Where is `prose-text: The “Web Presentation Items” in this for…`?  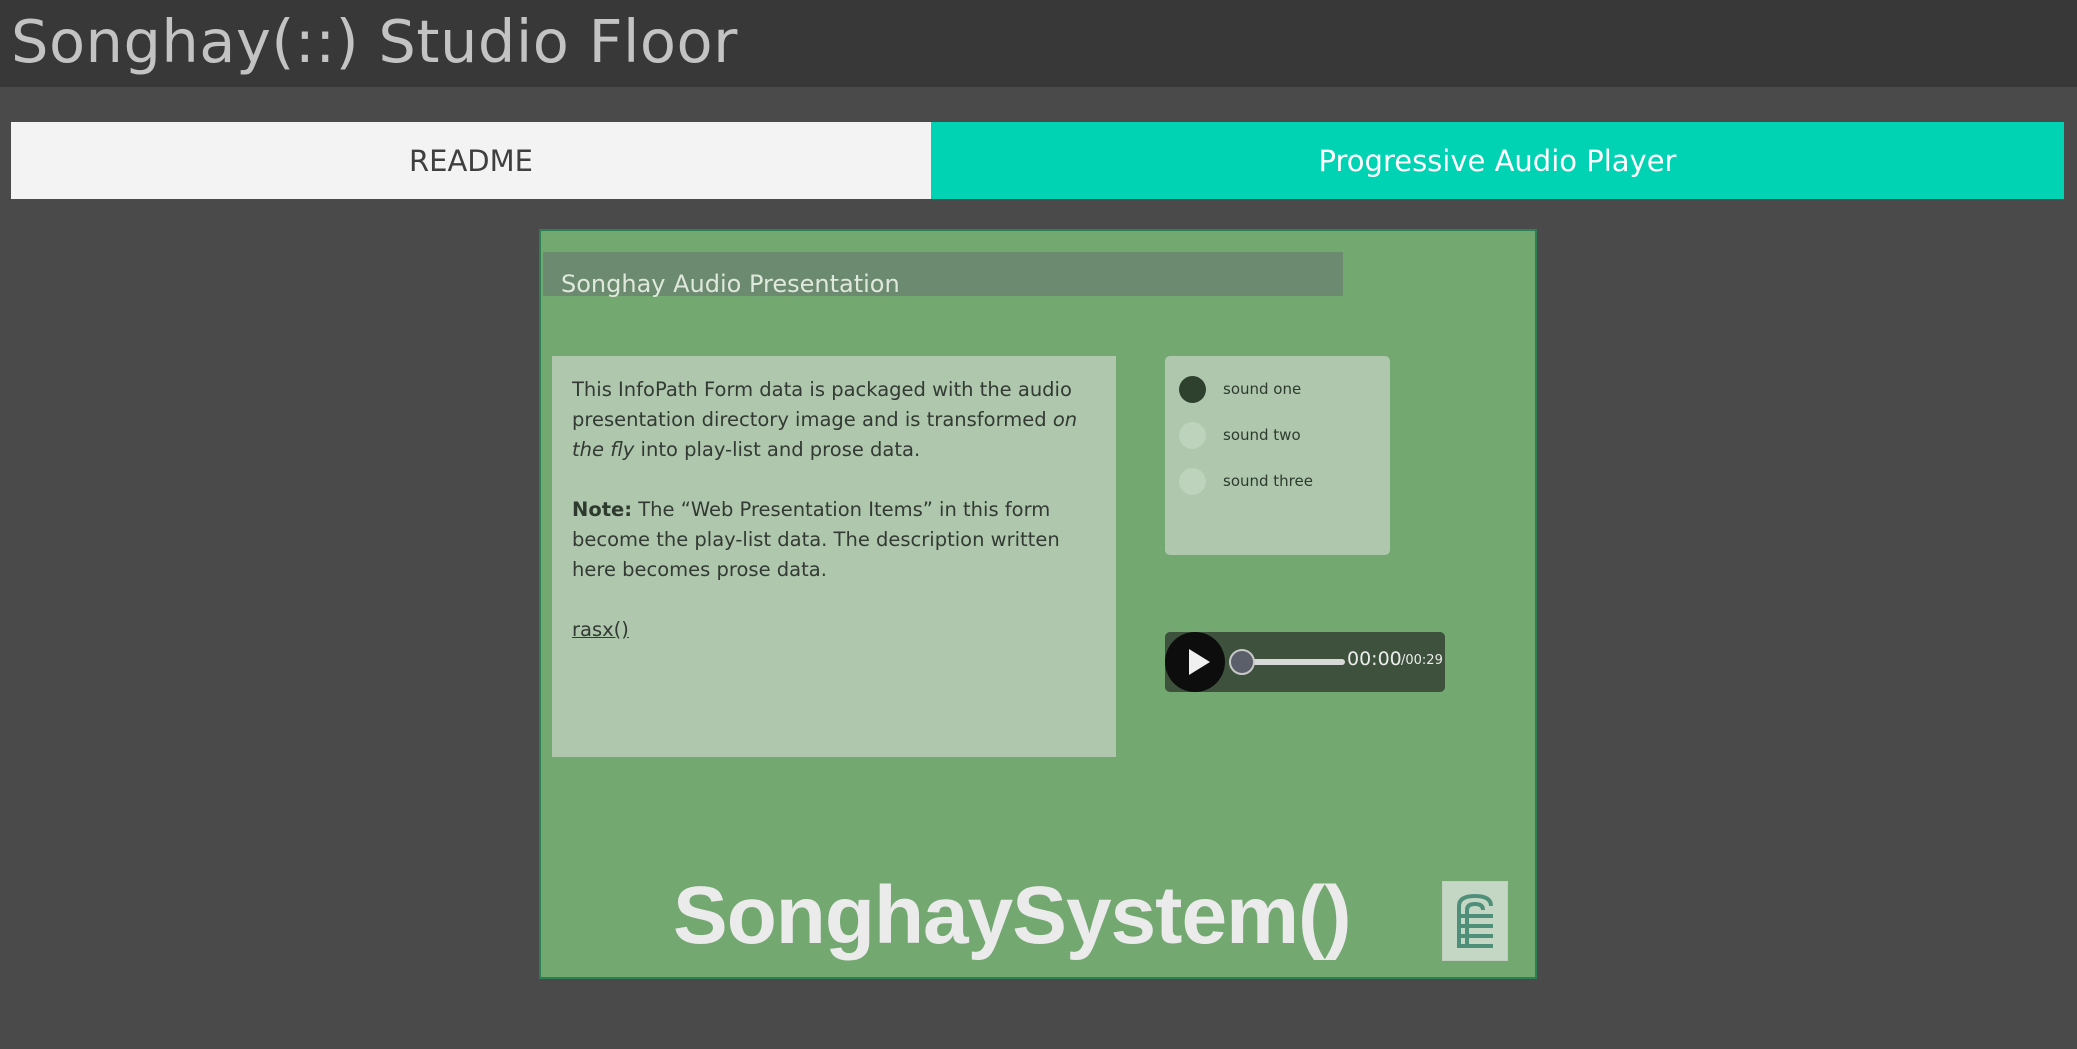 prose-text: The “Web Presentation Items” in this for… is located at coordinates (816, 539).